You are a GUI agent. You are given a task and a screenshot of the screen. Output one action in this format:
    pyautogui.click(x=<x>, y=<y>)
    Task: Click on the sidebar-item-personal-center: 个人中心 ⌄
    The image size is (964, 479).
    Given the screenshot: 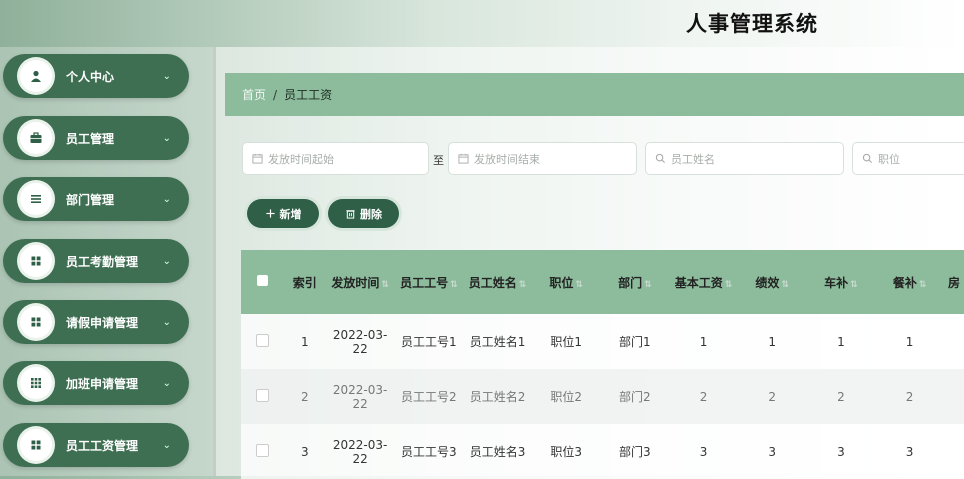 What is the action you would take?
    pyautogui.click(x=96, y=76)
    